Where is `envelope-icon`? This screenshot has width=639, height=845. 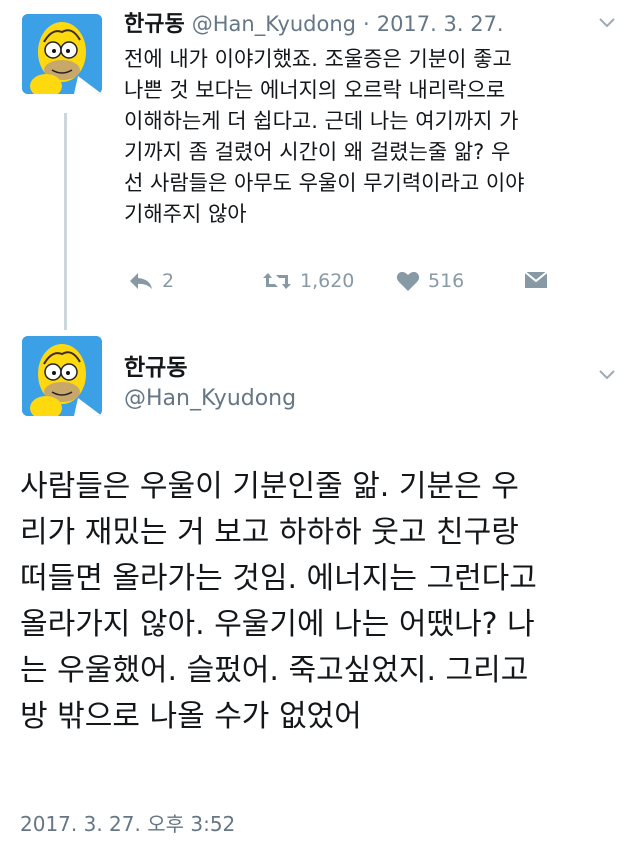
envelope-icon is located at coordinates (536, 279).